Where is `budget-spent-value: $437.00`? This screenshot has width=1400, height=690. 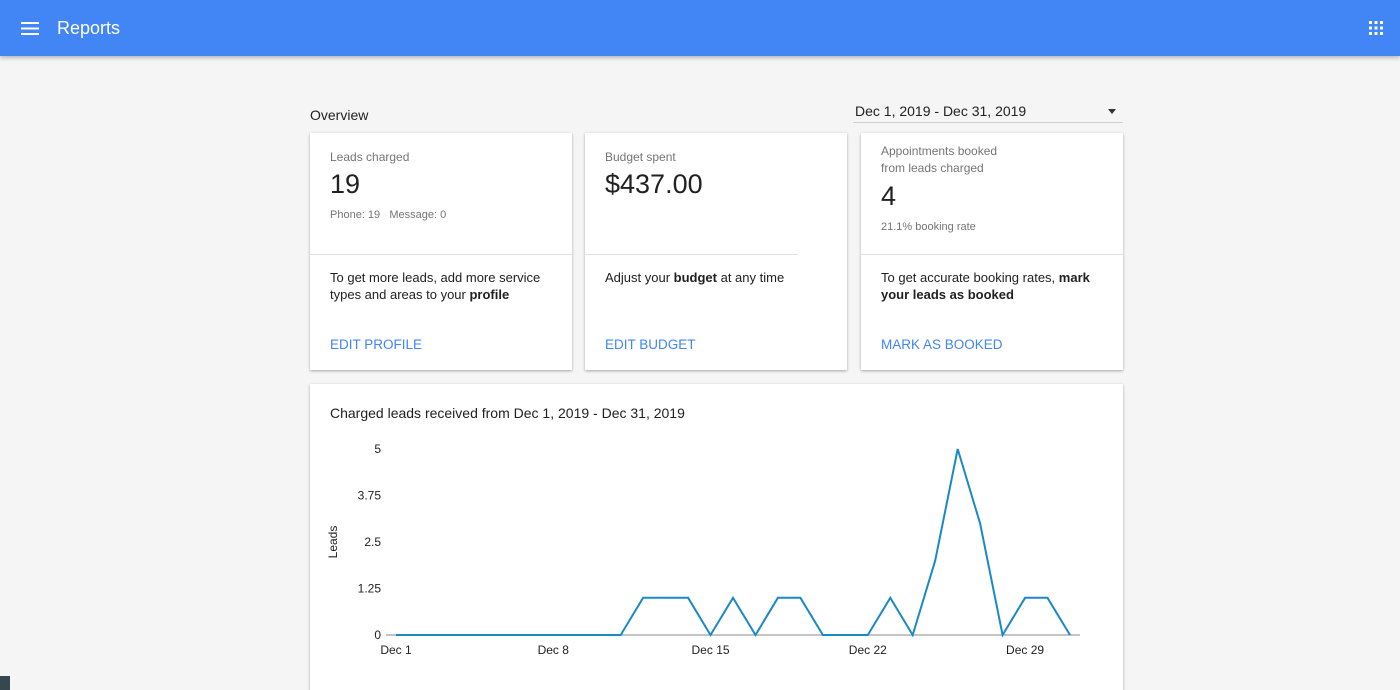
budget-spent-value: $437.00 is located at coordinates (654, 184).